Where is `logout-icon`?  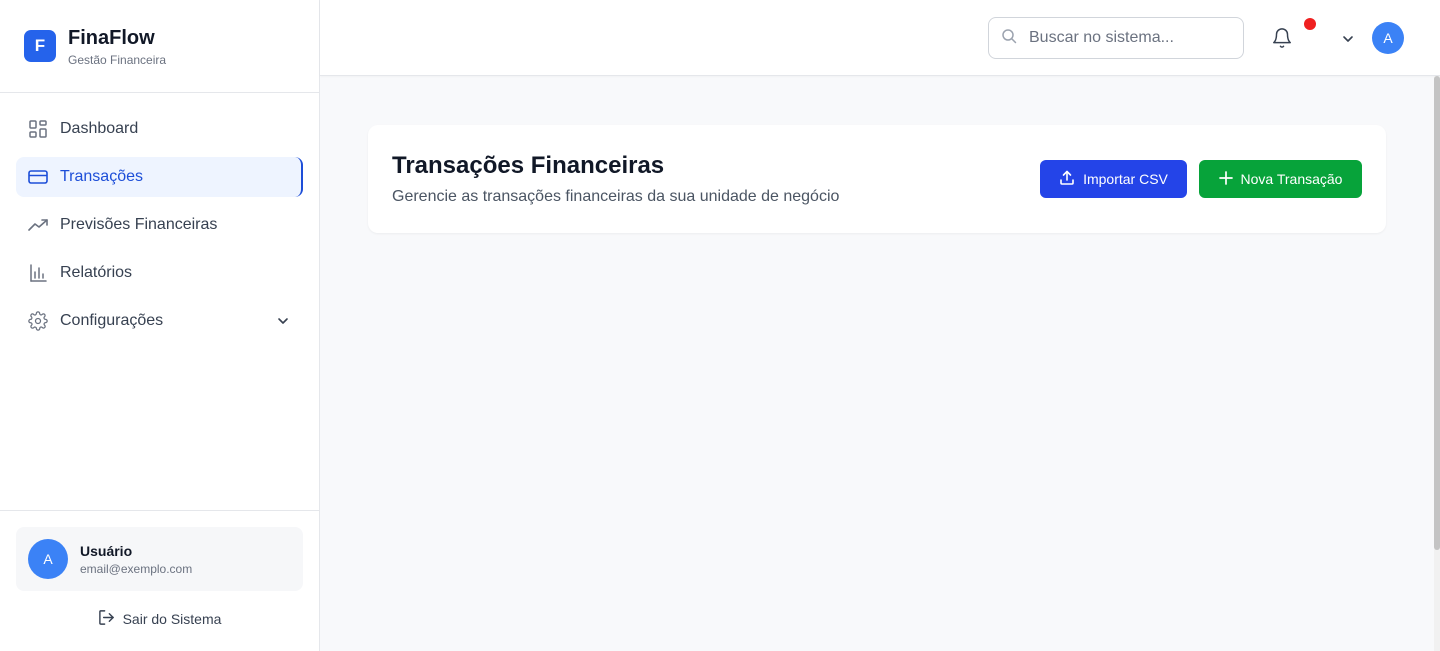
logout-icon is located at coordinates (106, 619).